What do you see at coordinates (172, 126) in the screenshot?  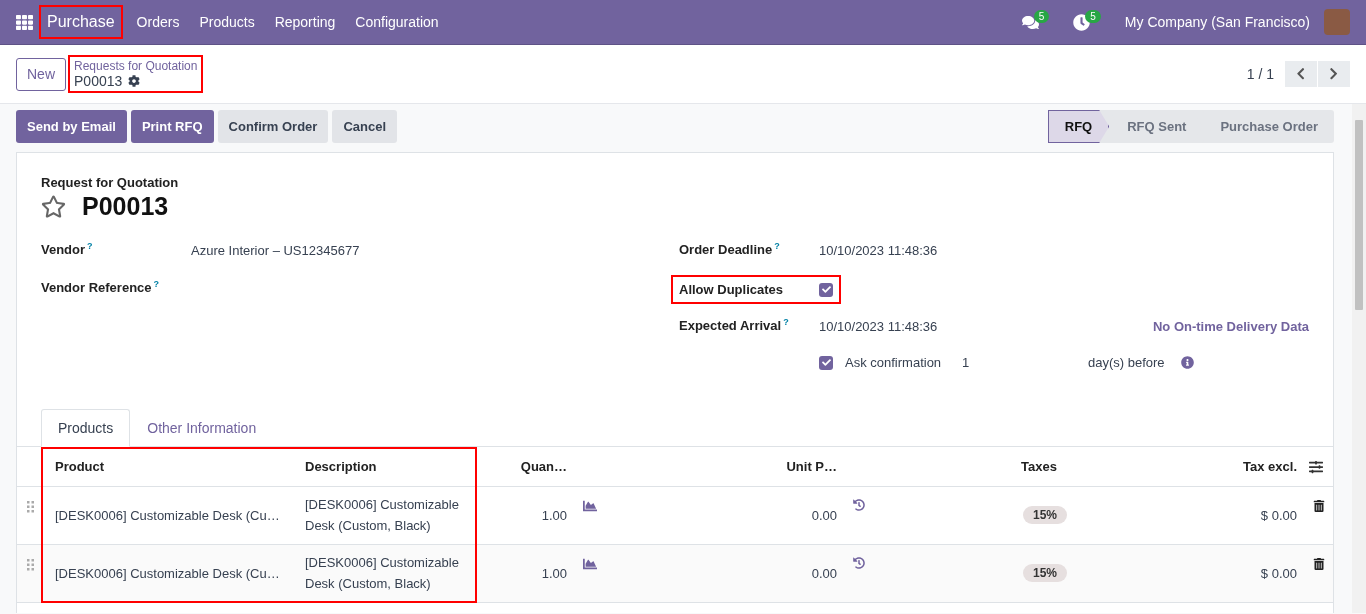 I see `action-button: Print RFQ` at bounding box center [172, 126].